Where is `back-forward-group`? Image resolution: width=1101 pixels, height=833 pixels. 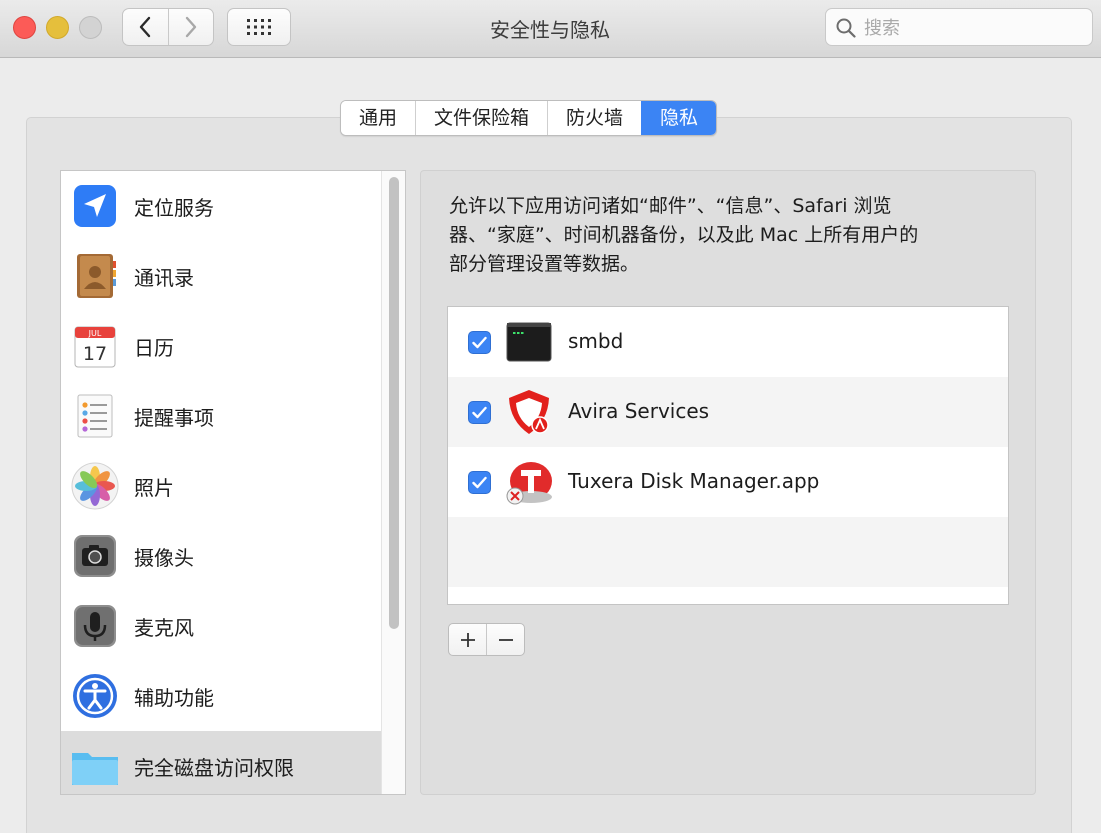 back-forward-group is located at coordinates (168, 27).